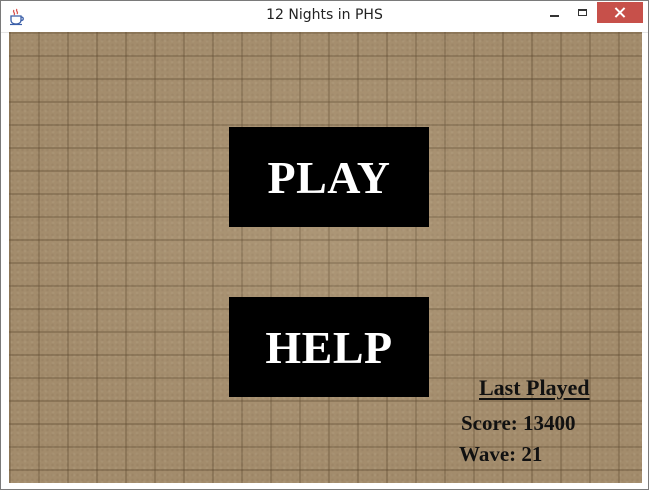 The image size is (649, 490). What do you see at coordinates (554, 12) in the screenshot?
I see `minimize-button` at bounding box center [554, 12].